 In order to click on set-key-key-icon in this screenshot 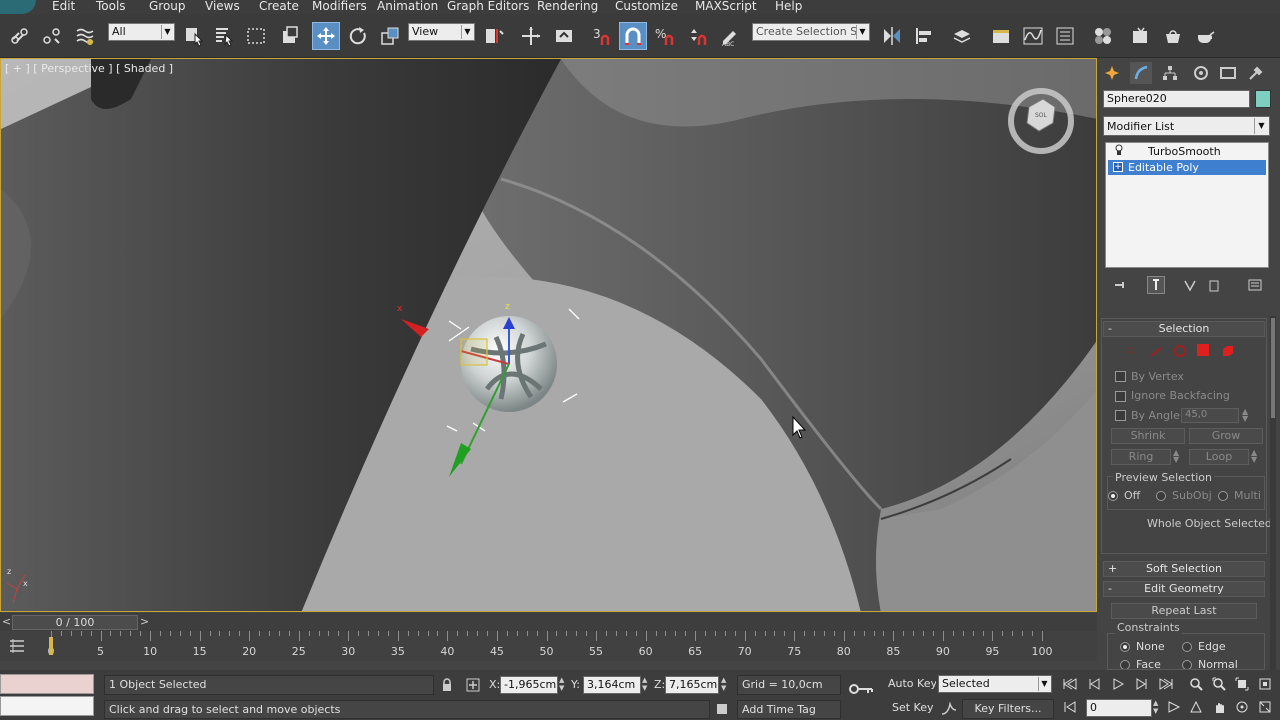, I will do `click(861, 690)`.